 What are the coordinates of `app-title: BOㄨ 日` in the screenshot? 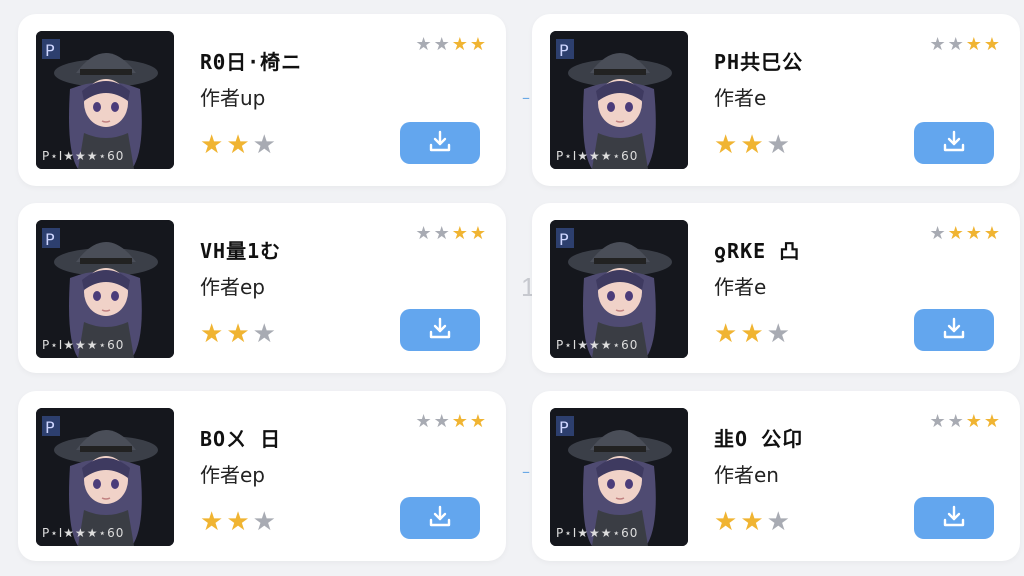 It's located at (241, 439).